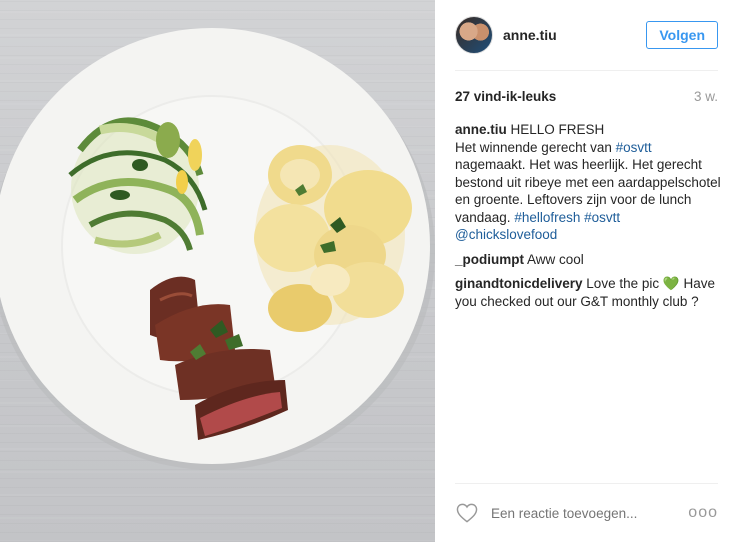 The width and height of the screenshot is (738, 542). I want to click on username: anne.tiu, so click(574, 35).